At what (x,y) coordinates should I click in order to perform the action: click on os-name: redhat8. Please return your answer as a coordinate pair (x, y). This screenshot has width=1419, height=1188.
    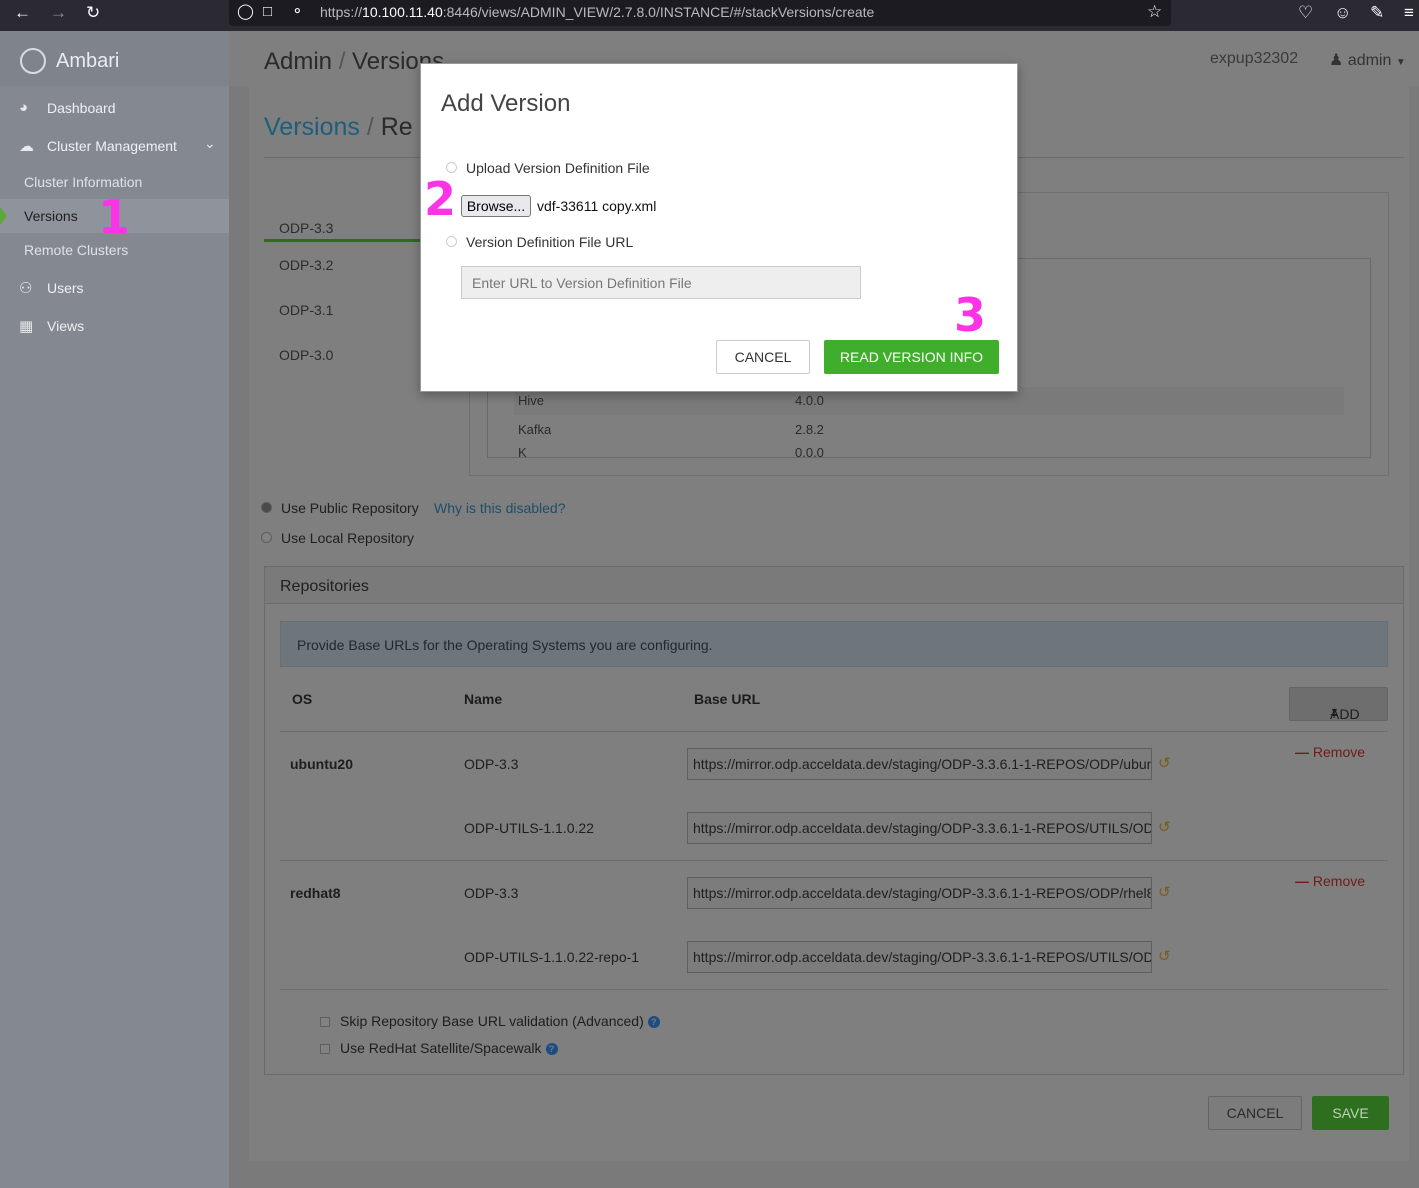
    Looking at the image, I should click on (315, 893).